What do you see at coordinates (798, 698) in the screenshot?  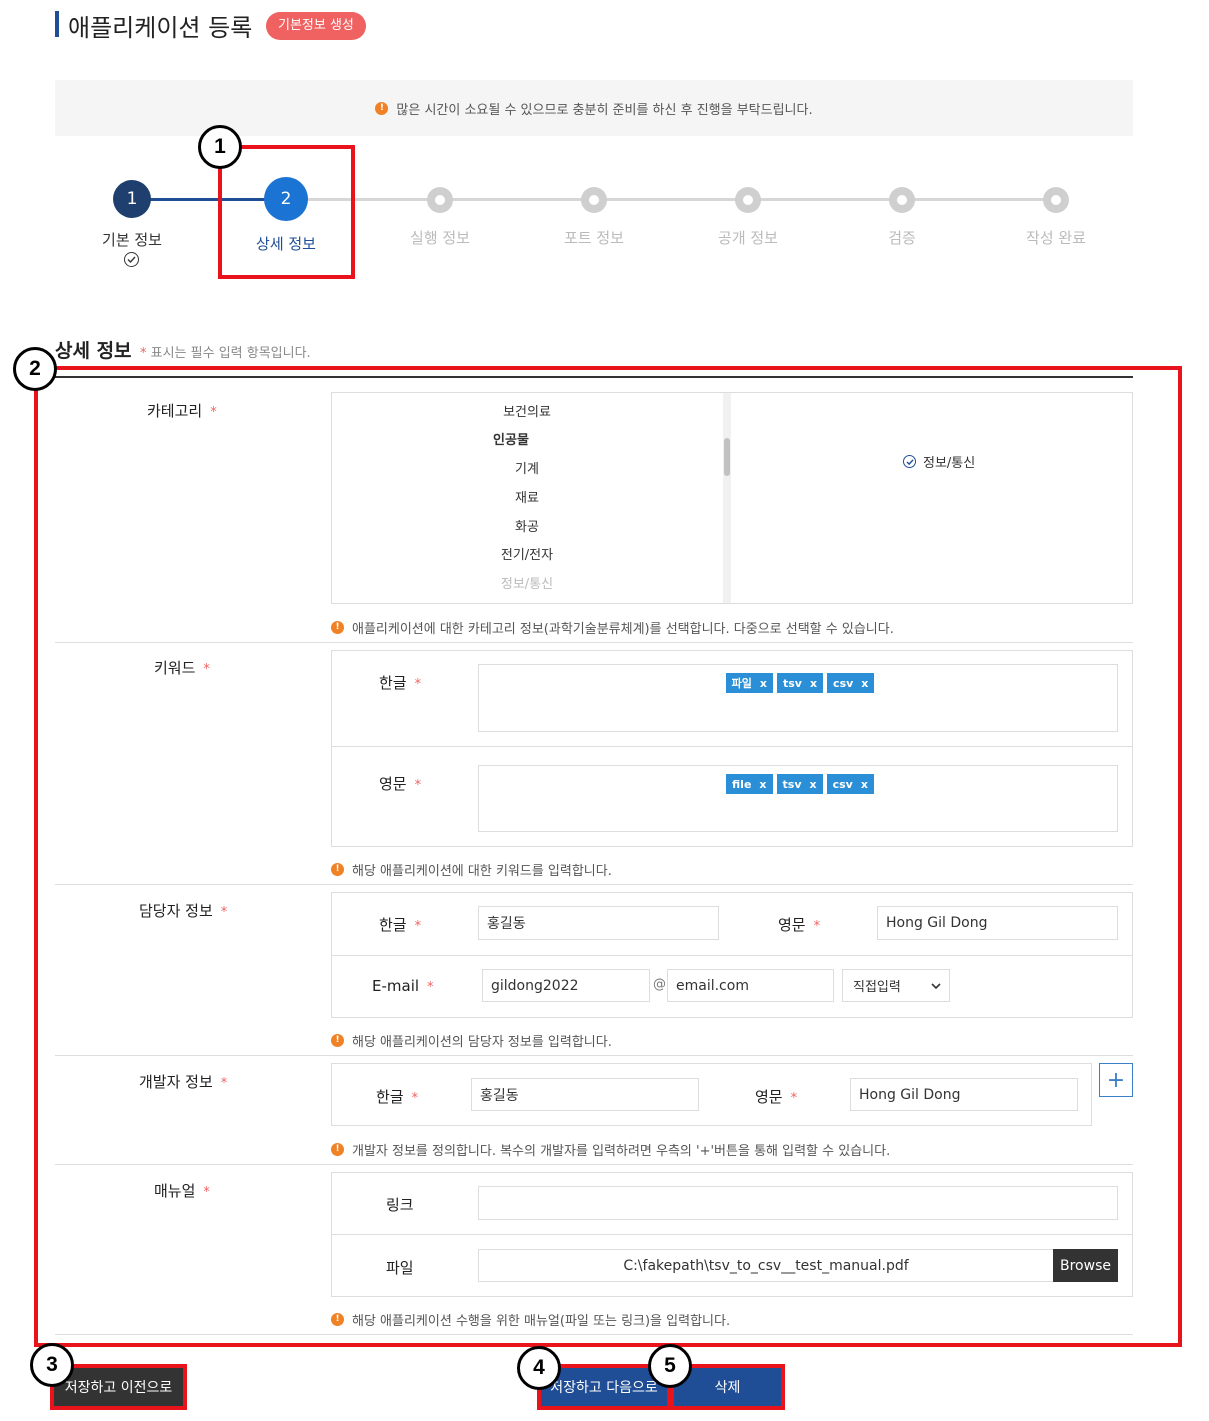 I see `keyword-korean-input: 파일 x tsv x csv x` at bounding box center [798, 698].